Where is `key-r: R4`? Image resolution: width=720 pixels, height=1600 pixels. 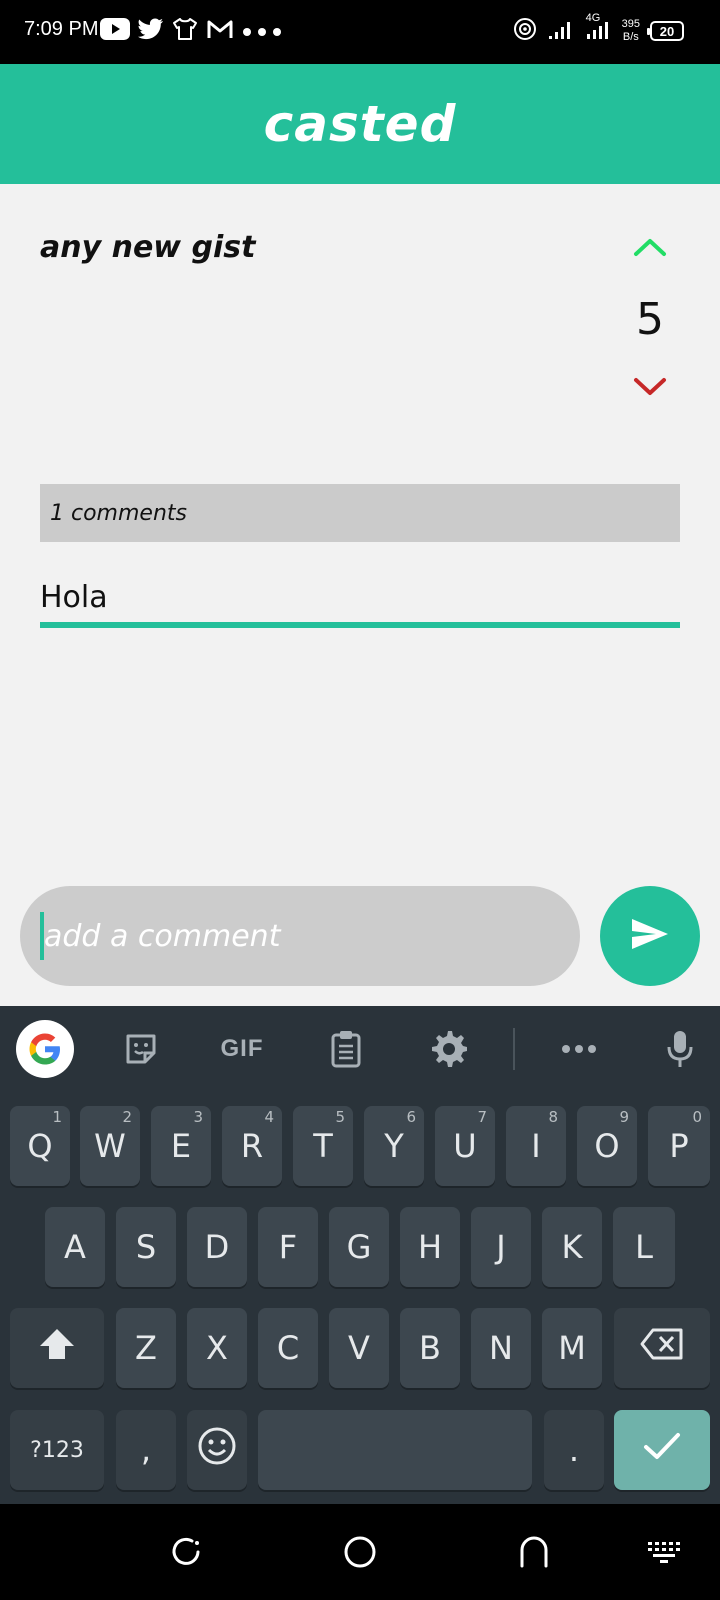 key-r: R4 is located at coordinates (252, 1146).